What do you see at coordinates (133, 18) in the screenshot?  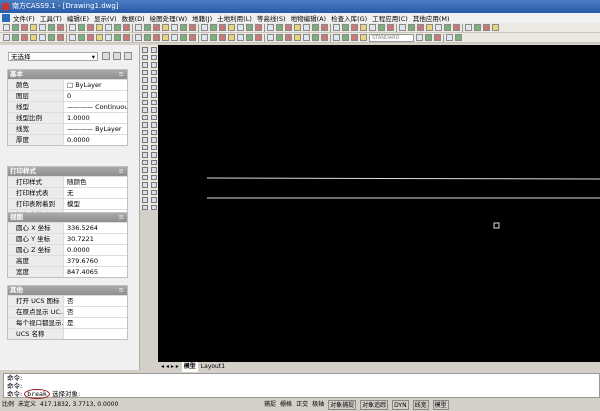 I see `menu-data: 数据(D)` at bounding box center [133, 18].